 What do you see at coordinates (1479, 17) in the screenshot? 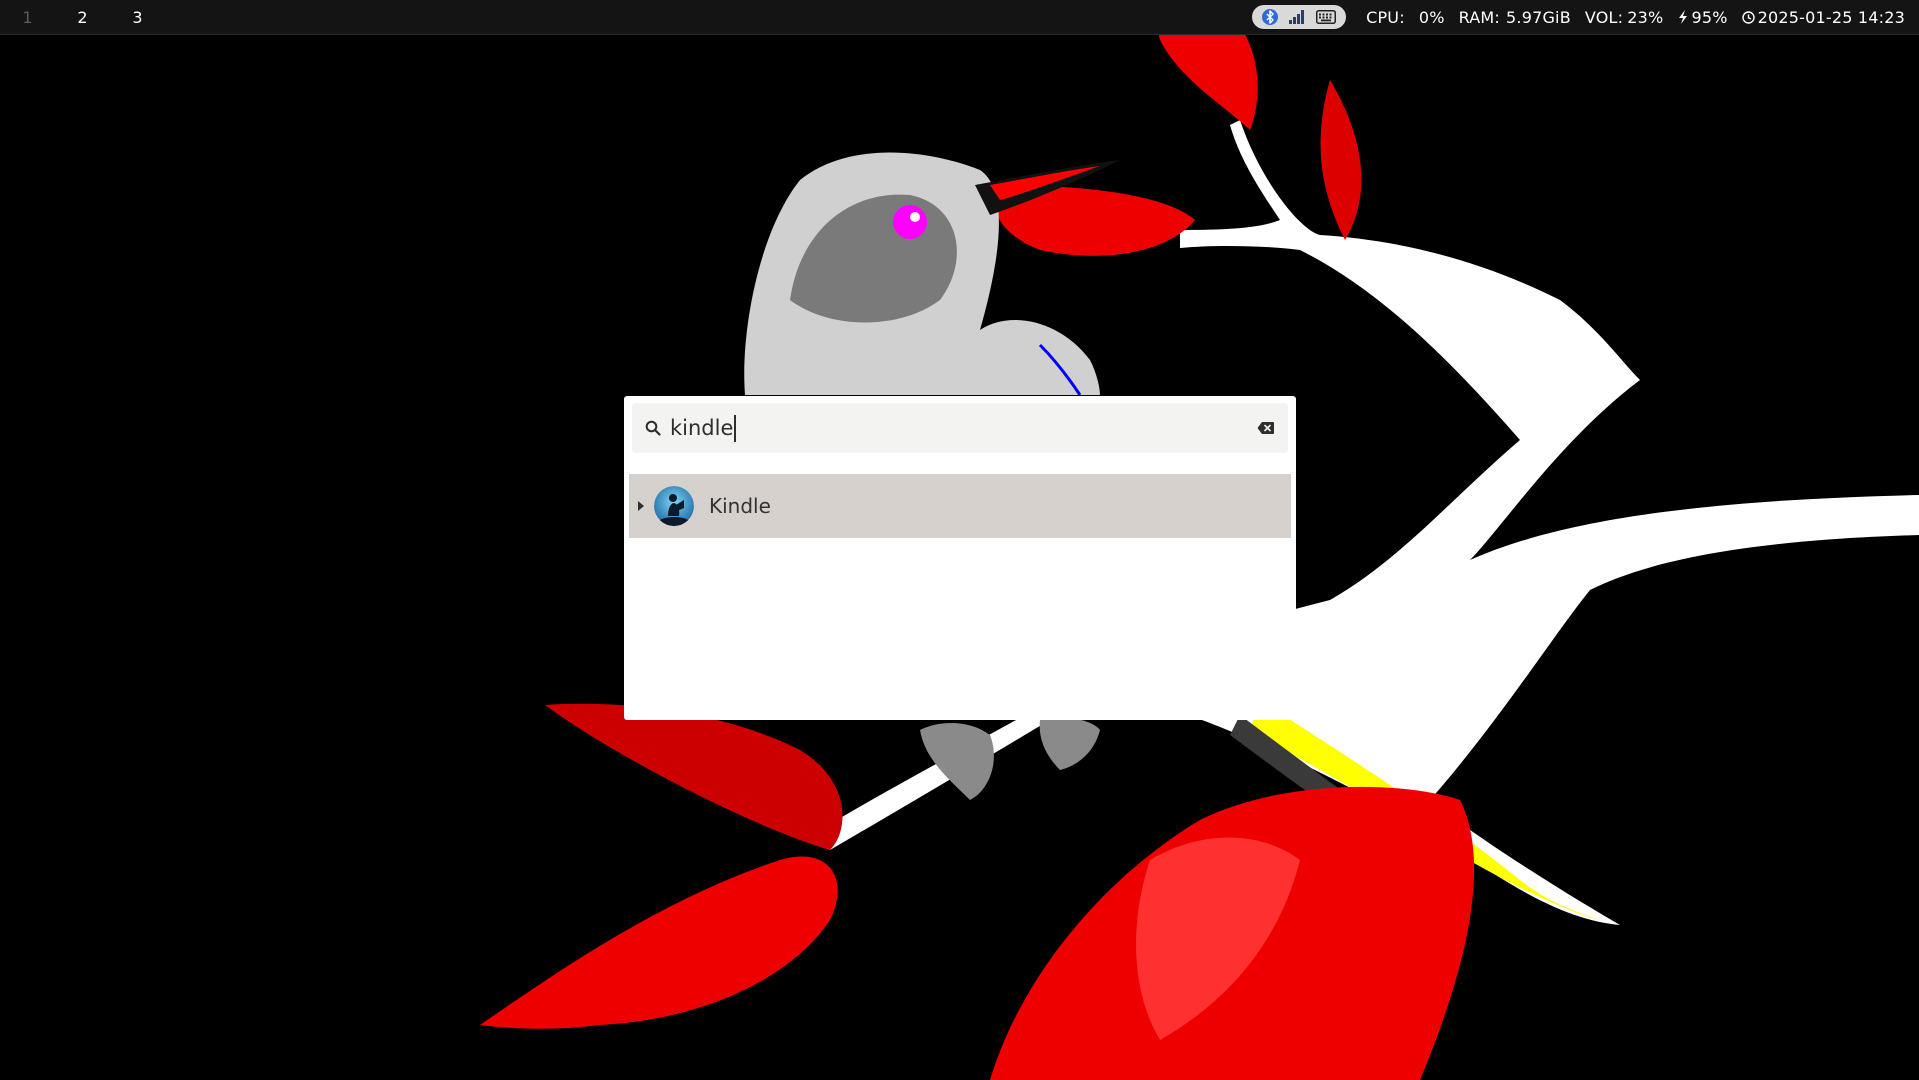
I see `ram-label: RAM:` at bounding box center [1479, 17].